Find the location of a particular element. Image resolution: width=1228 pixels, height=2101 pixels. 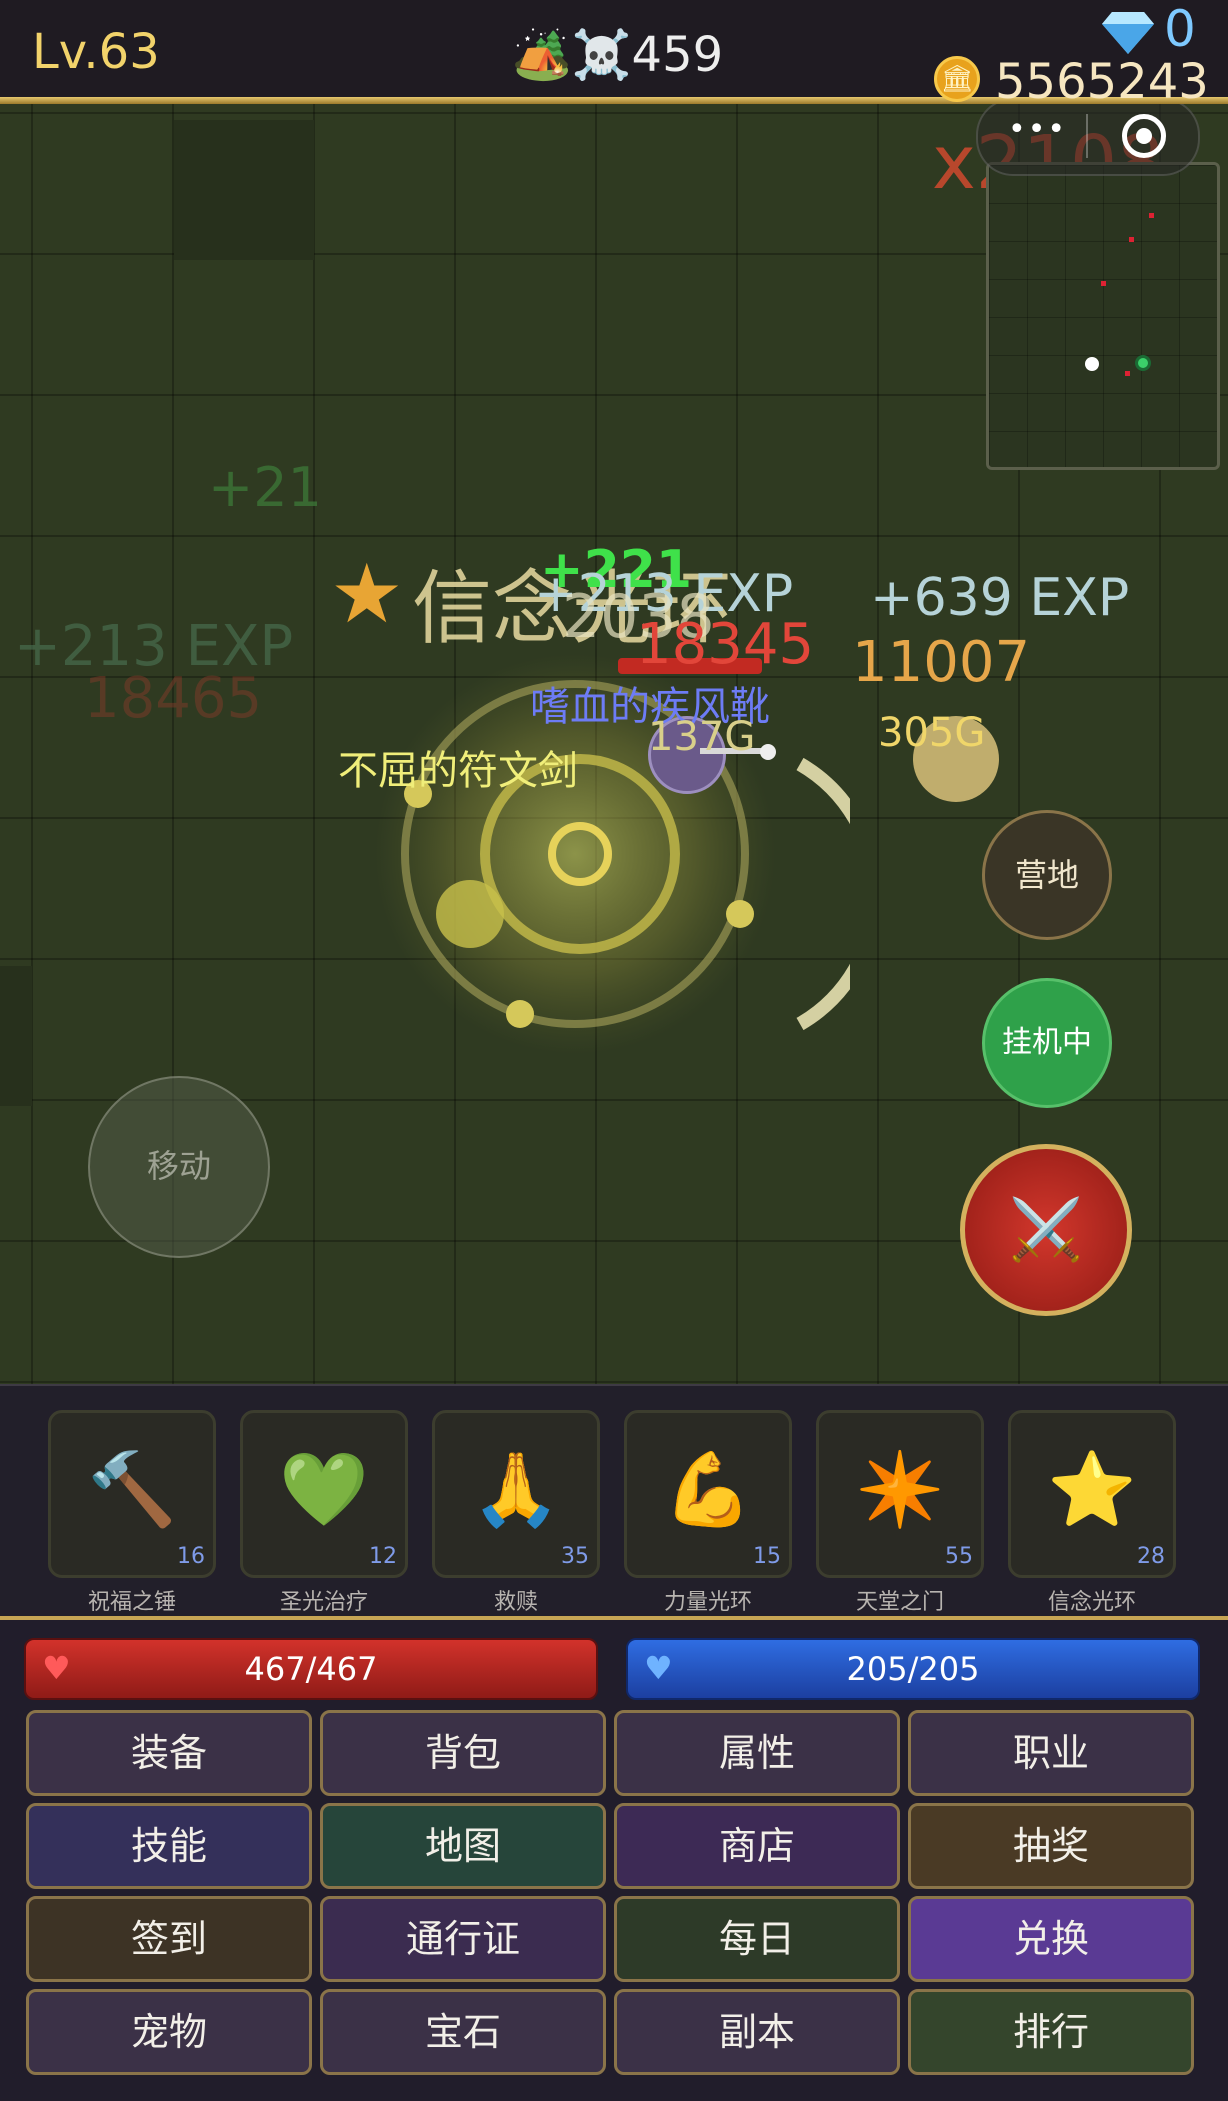

skill-label: 天堂之门 is located at coordinates (899, 1602).